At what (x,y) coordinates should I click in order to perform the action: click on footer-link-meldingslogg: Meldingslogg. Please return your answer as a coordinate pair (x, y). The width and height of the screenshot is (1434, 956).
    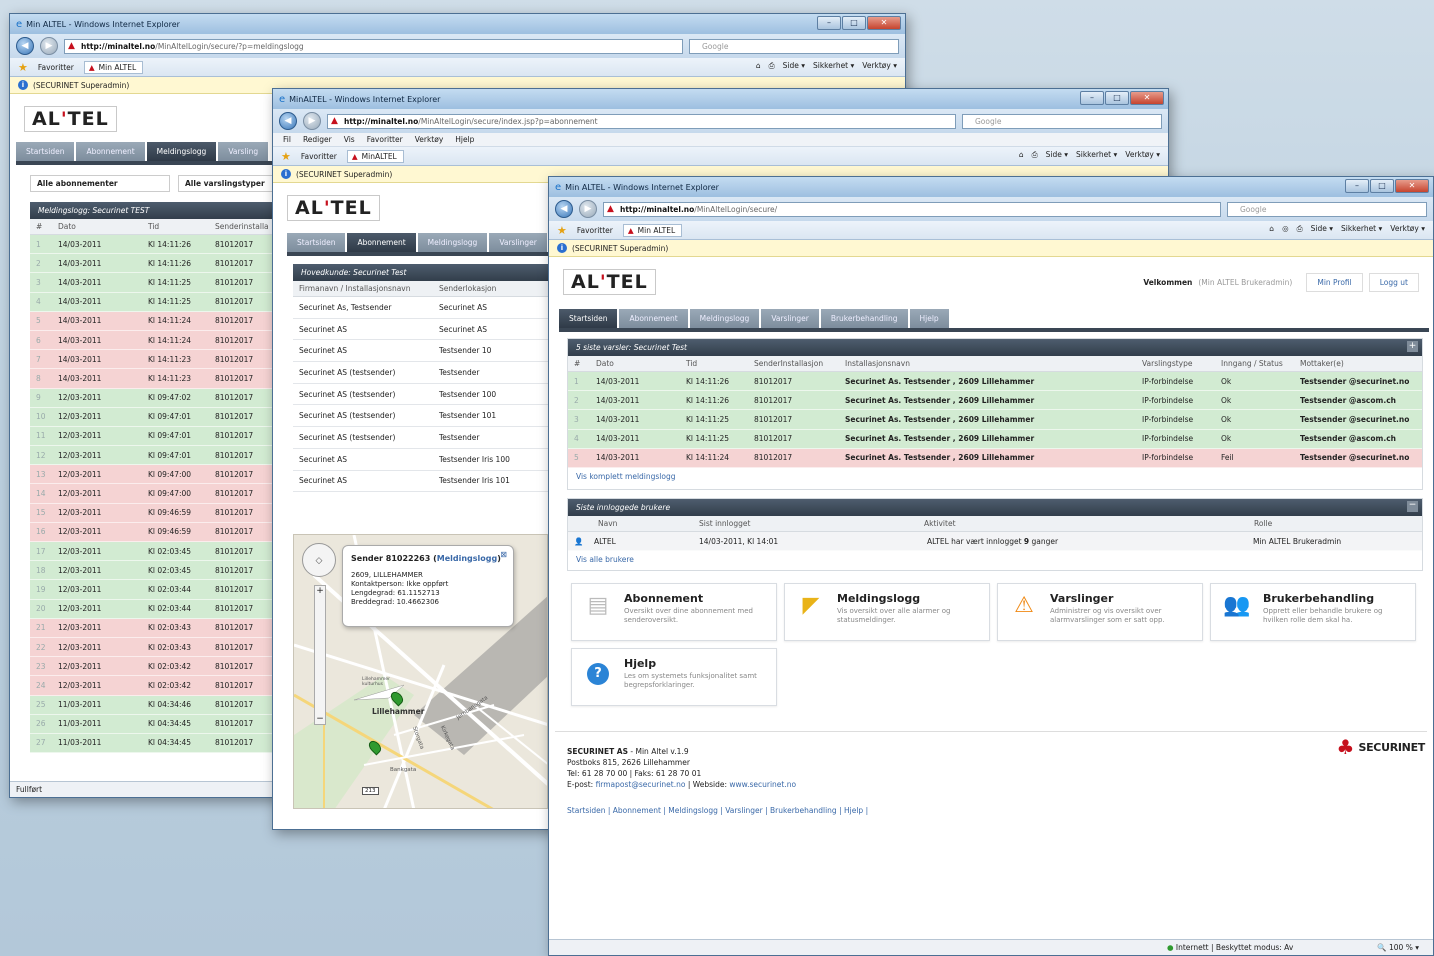
    Looking at the image, I should click on (693, 810).